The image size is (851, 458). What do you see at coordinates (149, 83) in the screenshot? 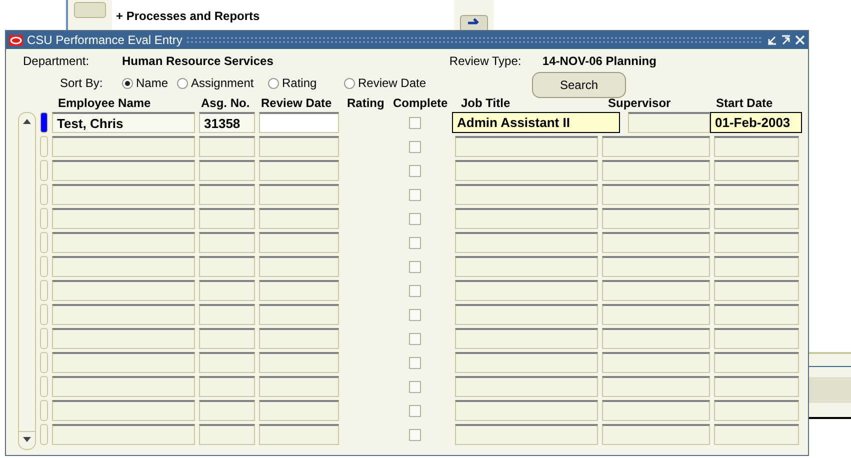
I see `sort-radio: Name` at bounding box center [149, 83].